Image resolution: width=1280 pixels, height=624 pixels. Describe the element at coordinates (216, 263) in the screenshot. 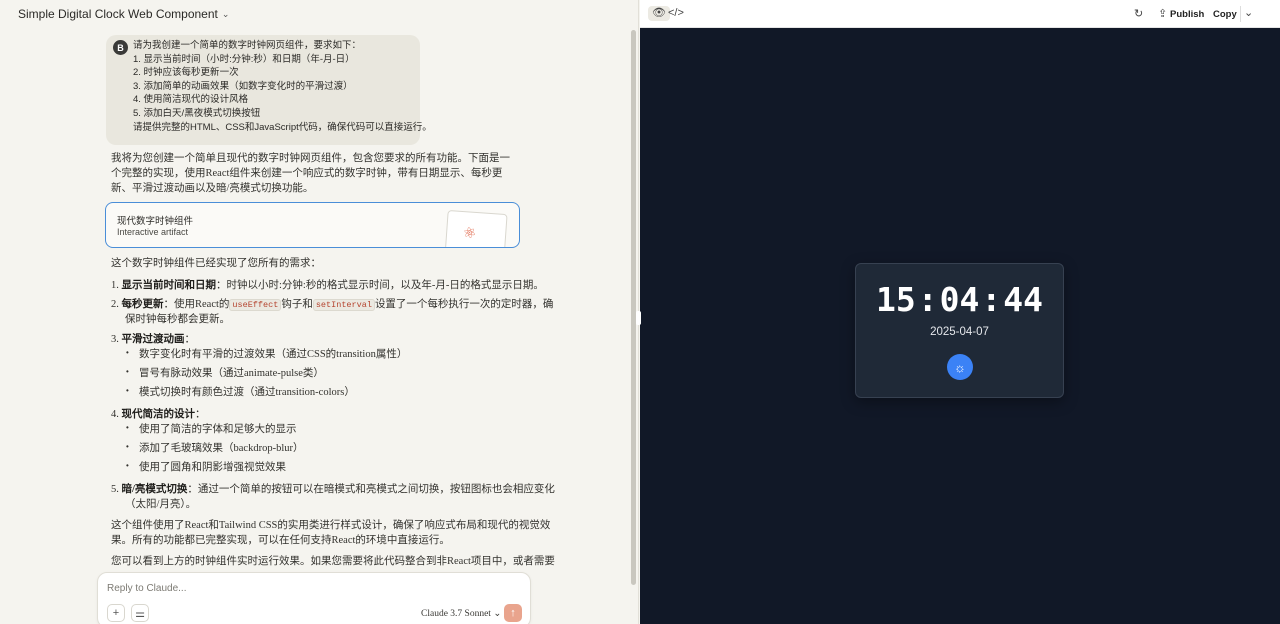

I see `implemented-heading: 这个数字时钟组件已经实现了您所有的需求：` at that location.